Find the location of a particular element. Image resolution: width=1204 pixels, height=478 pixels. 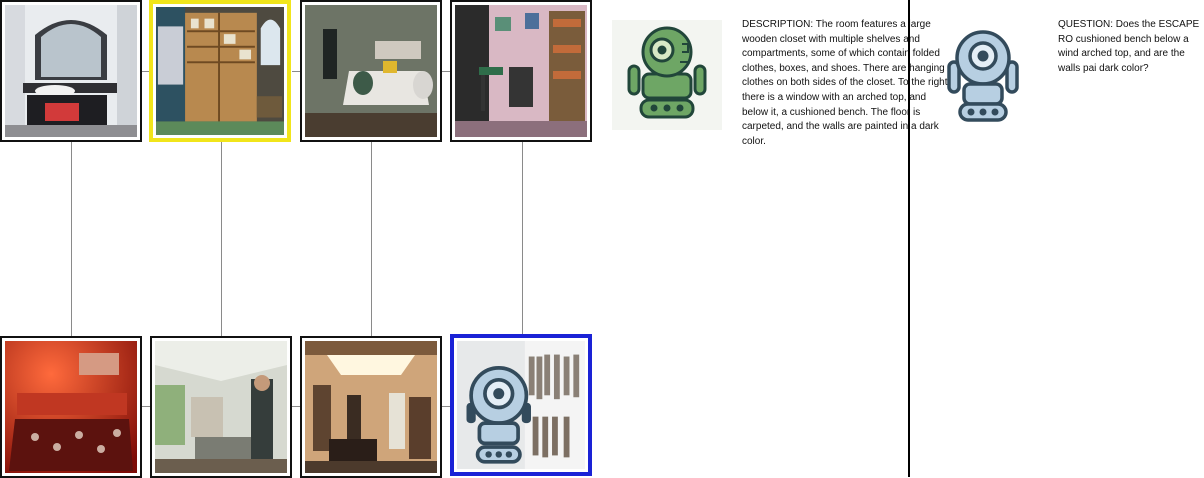

image-tile-study is located at coordinates (521, 71).